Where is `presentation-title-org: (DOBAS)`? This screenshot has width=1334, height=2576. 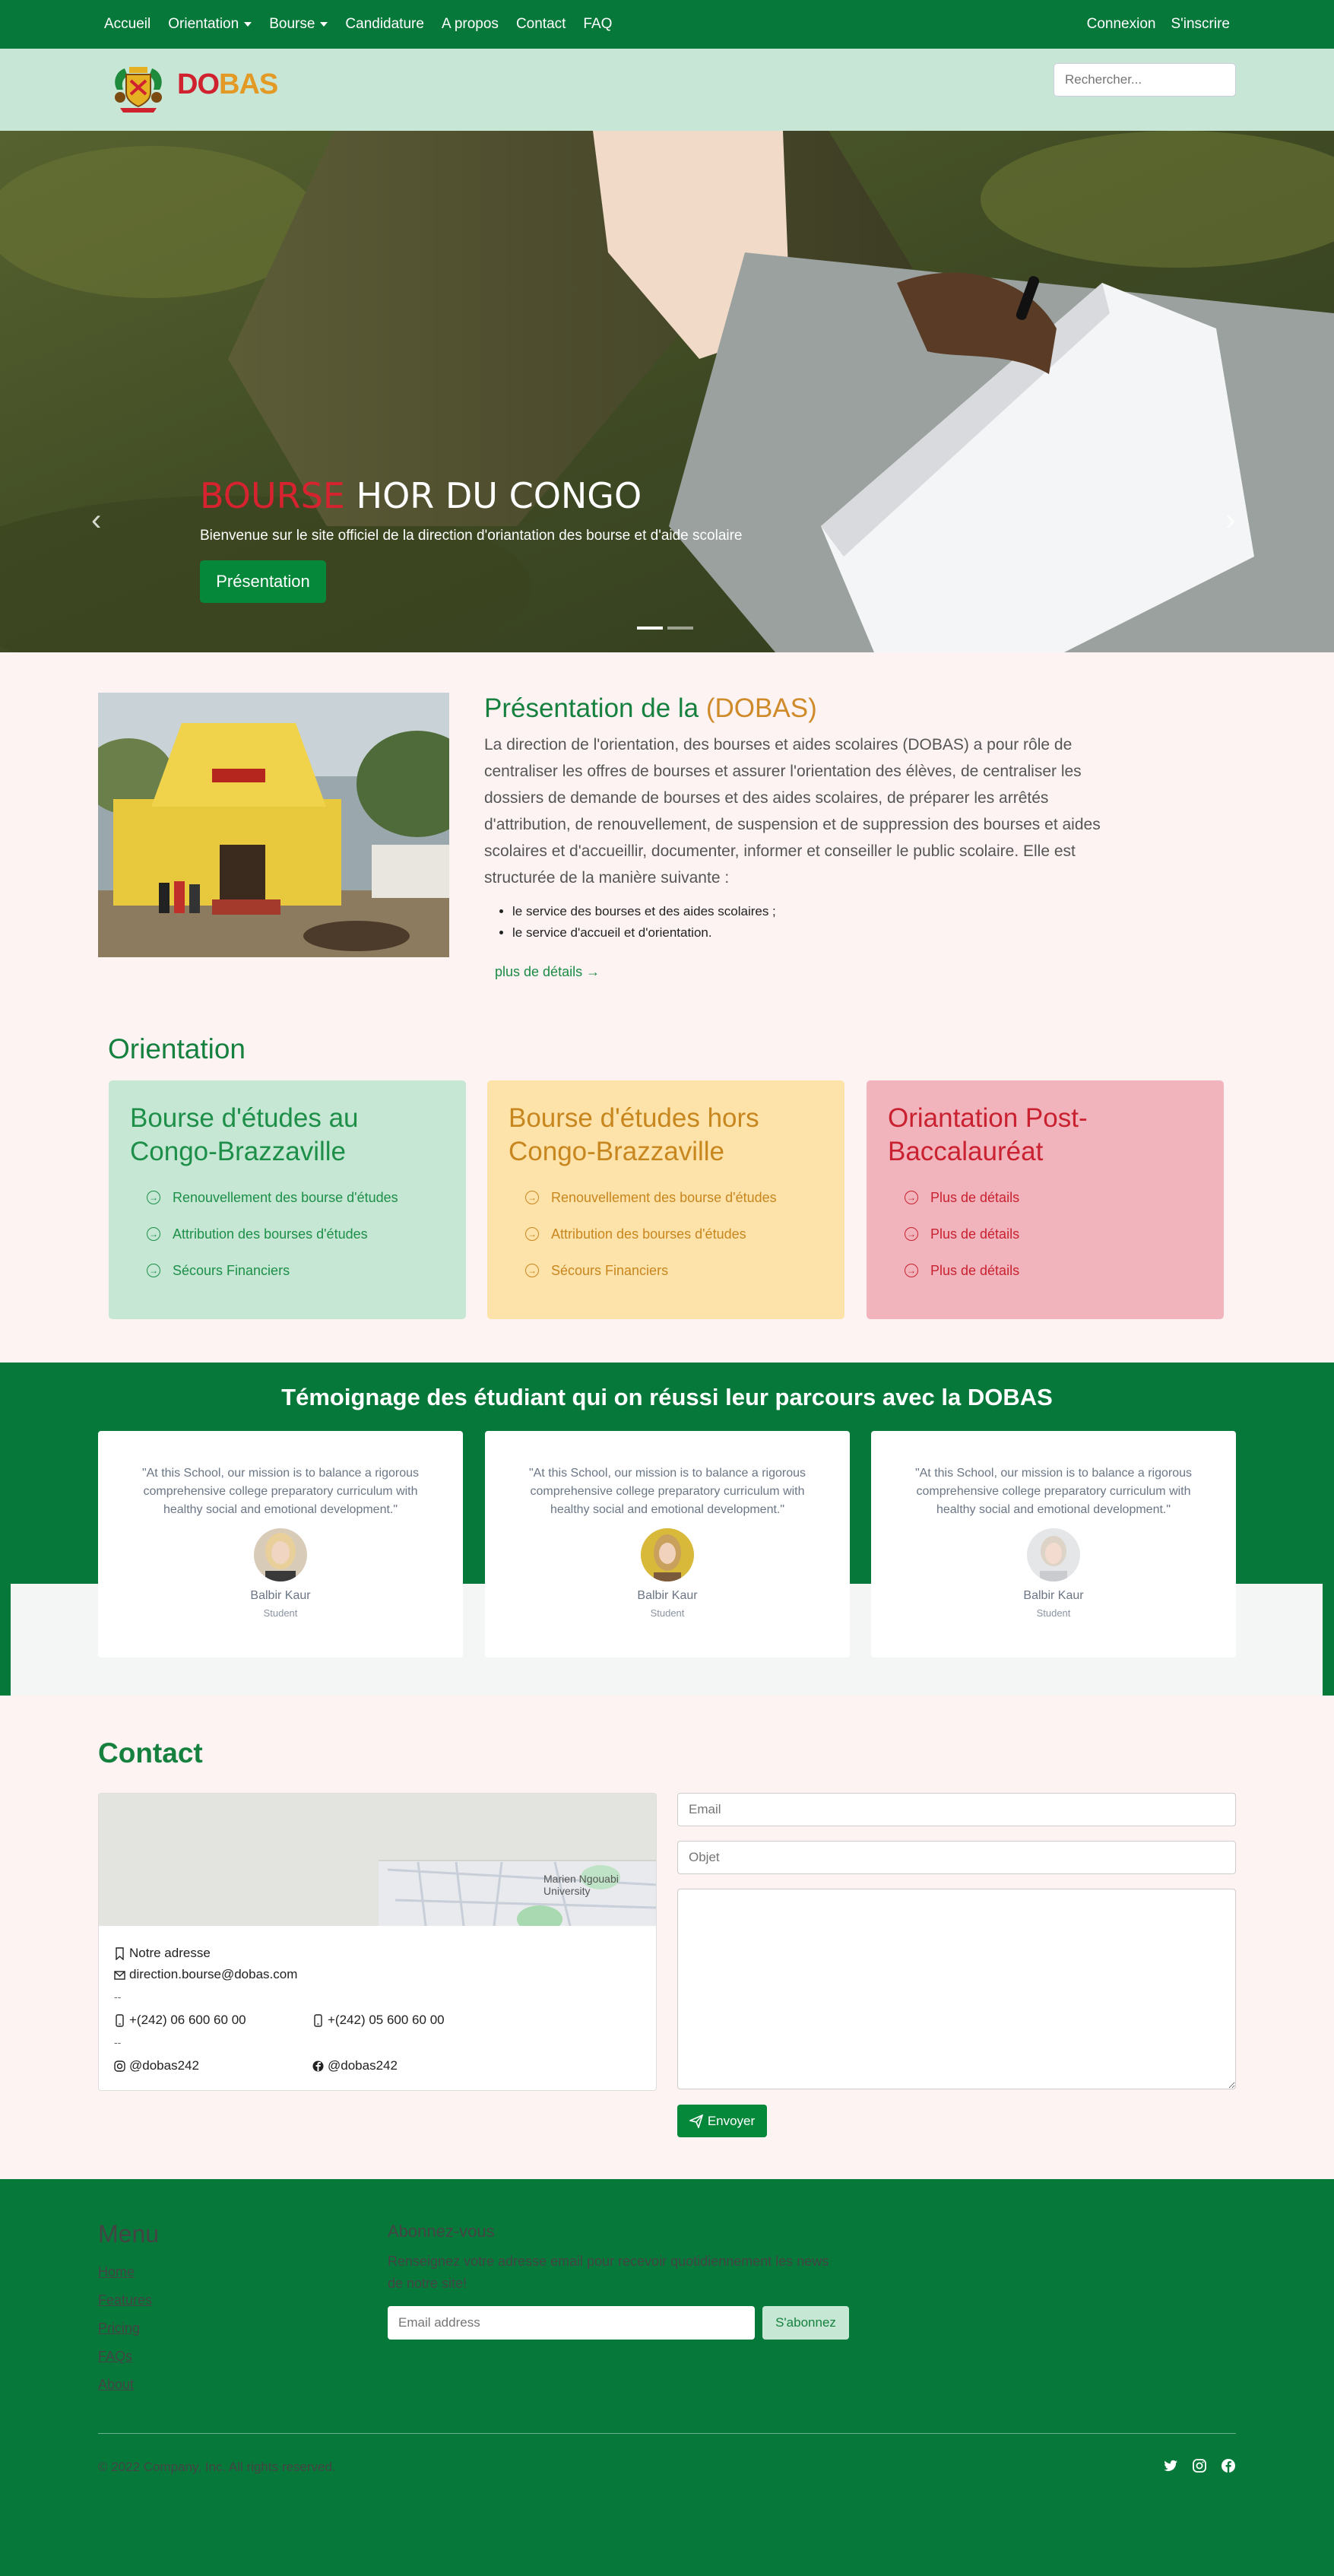 presentation-title-org: (DOBAS) is located at coordinates (761, 708).